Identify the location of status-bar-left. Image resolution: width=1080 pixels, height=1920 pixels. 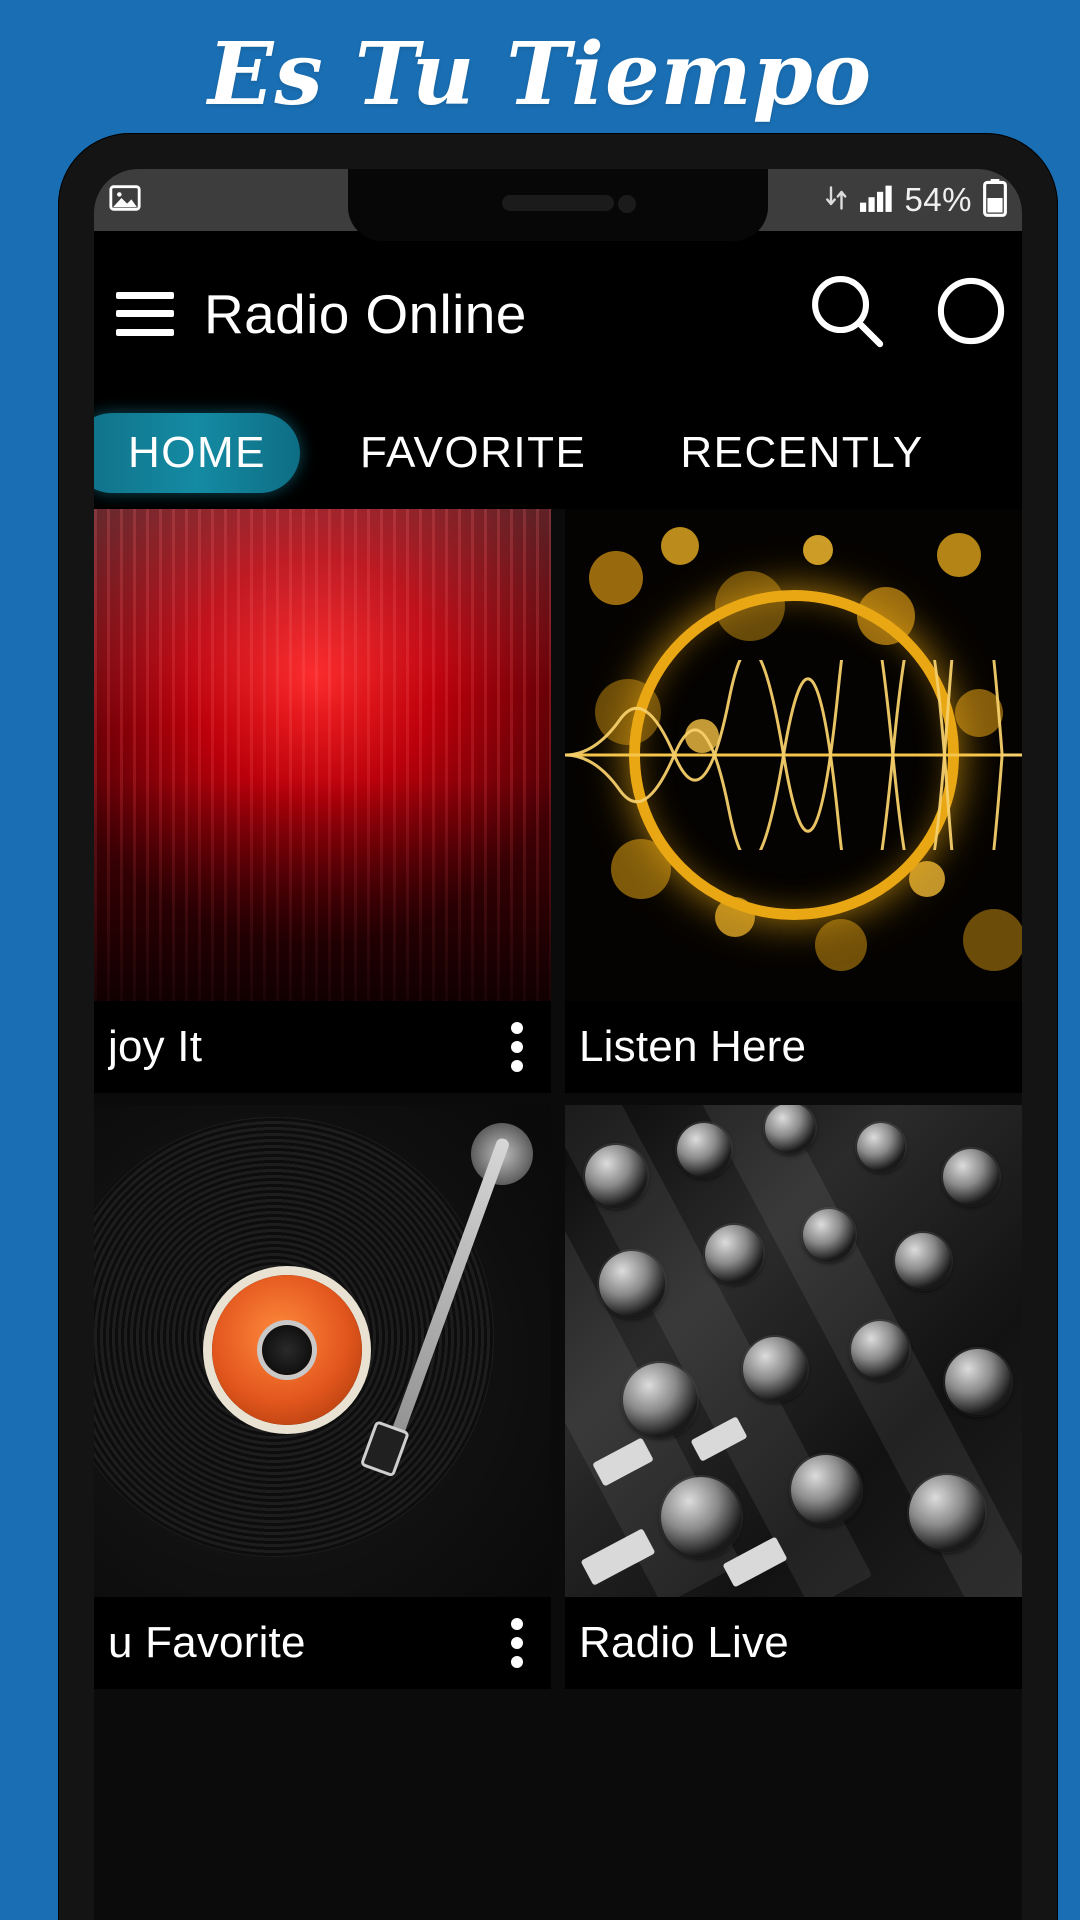
(125, 200).